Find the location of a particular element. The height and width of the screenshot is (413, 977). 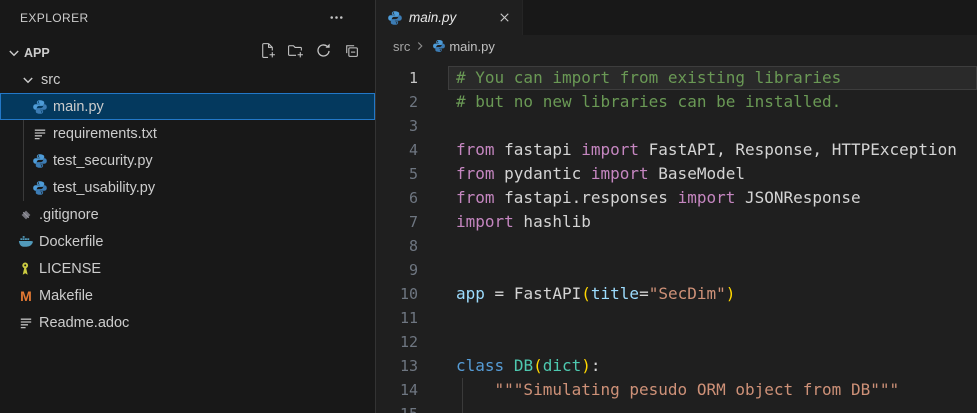

tree-item-requirements-txt: requirements.txt is located at coordinates (187, 133).